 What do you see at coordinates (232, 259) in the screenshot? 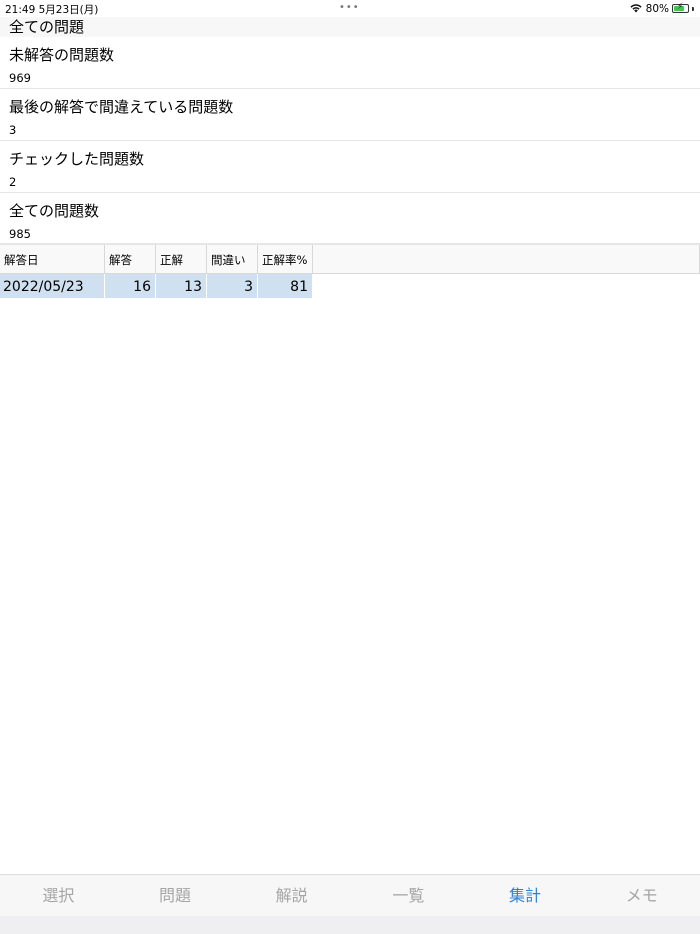
I see `column-header-wrong: 間違い` at bounding box center [232, 259].